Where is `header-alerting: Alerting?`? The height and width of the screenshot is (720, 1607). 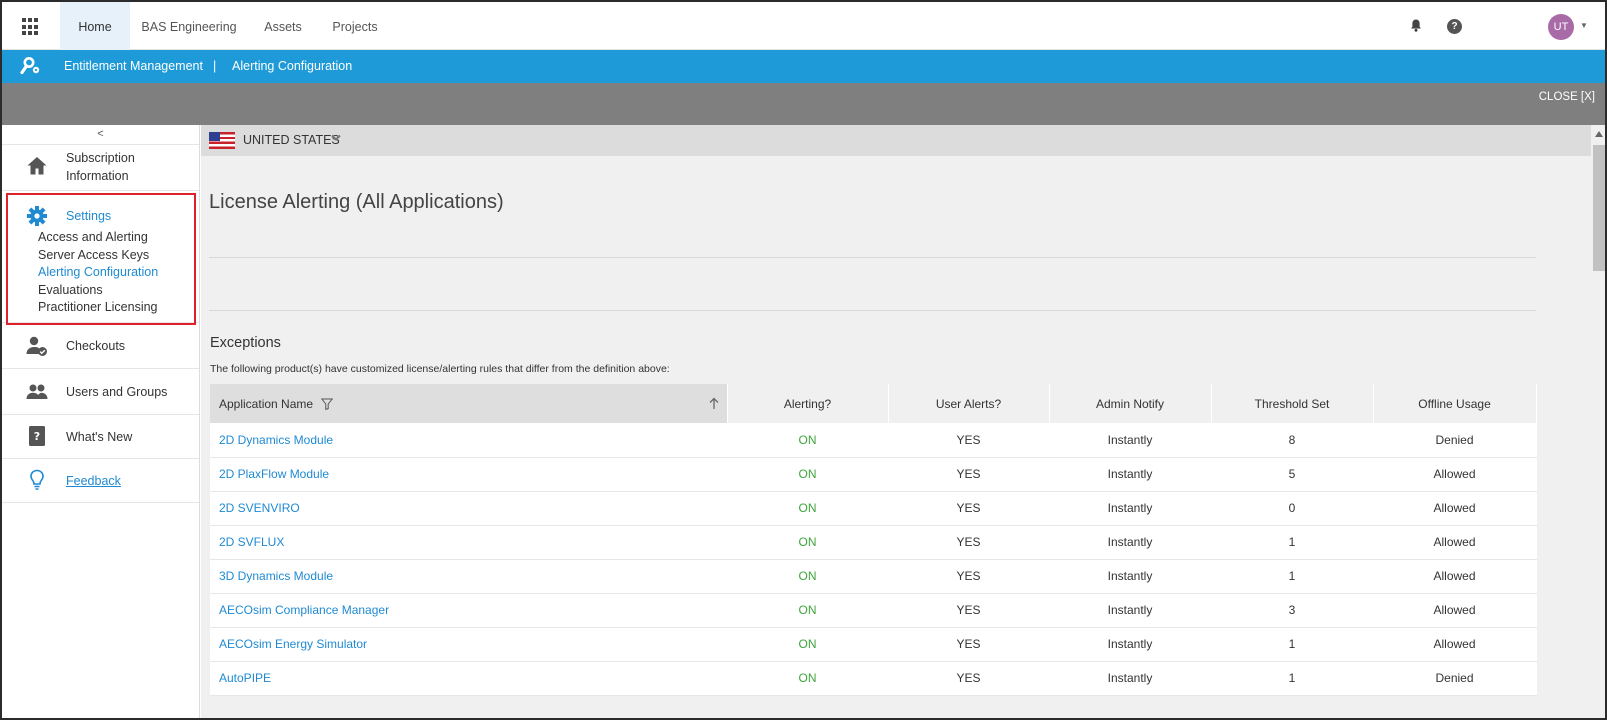
header-alerting: Alerting? is located at coordinates (808, 403).